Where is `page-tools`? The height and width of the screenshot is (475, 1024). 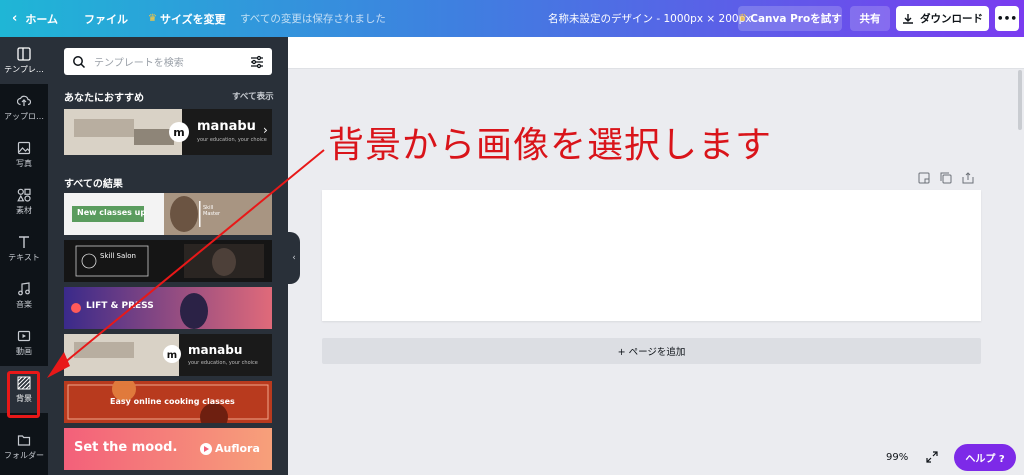
page-tools is located at coordinates (946, 178).